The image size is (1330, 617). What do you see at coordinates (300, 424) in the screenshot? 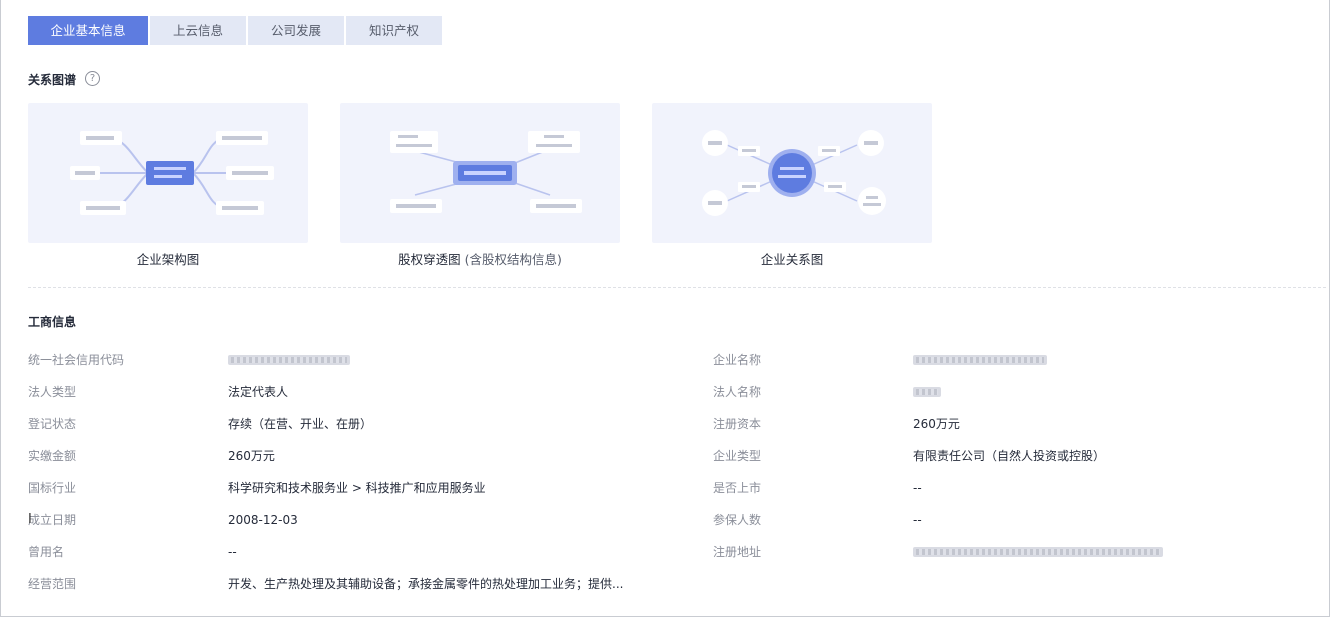
I see `field-status-value: 存续（在营、开业、在册）` at bounding box center [300, 424].